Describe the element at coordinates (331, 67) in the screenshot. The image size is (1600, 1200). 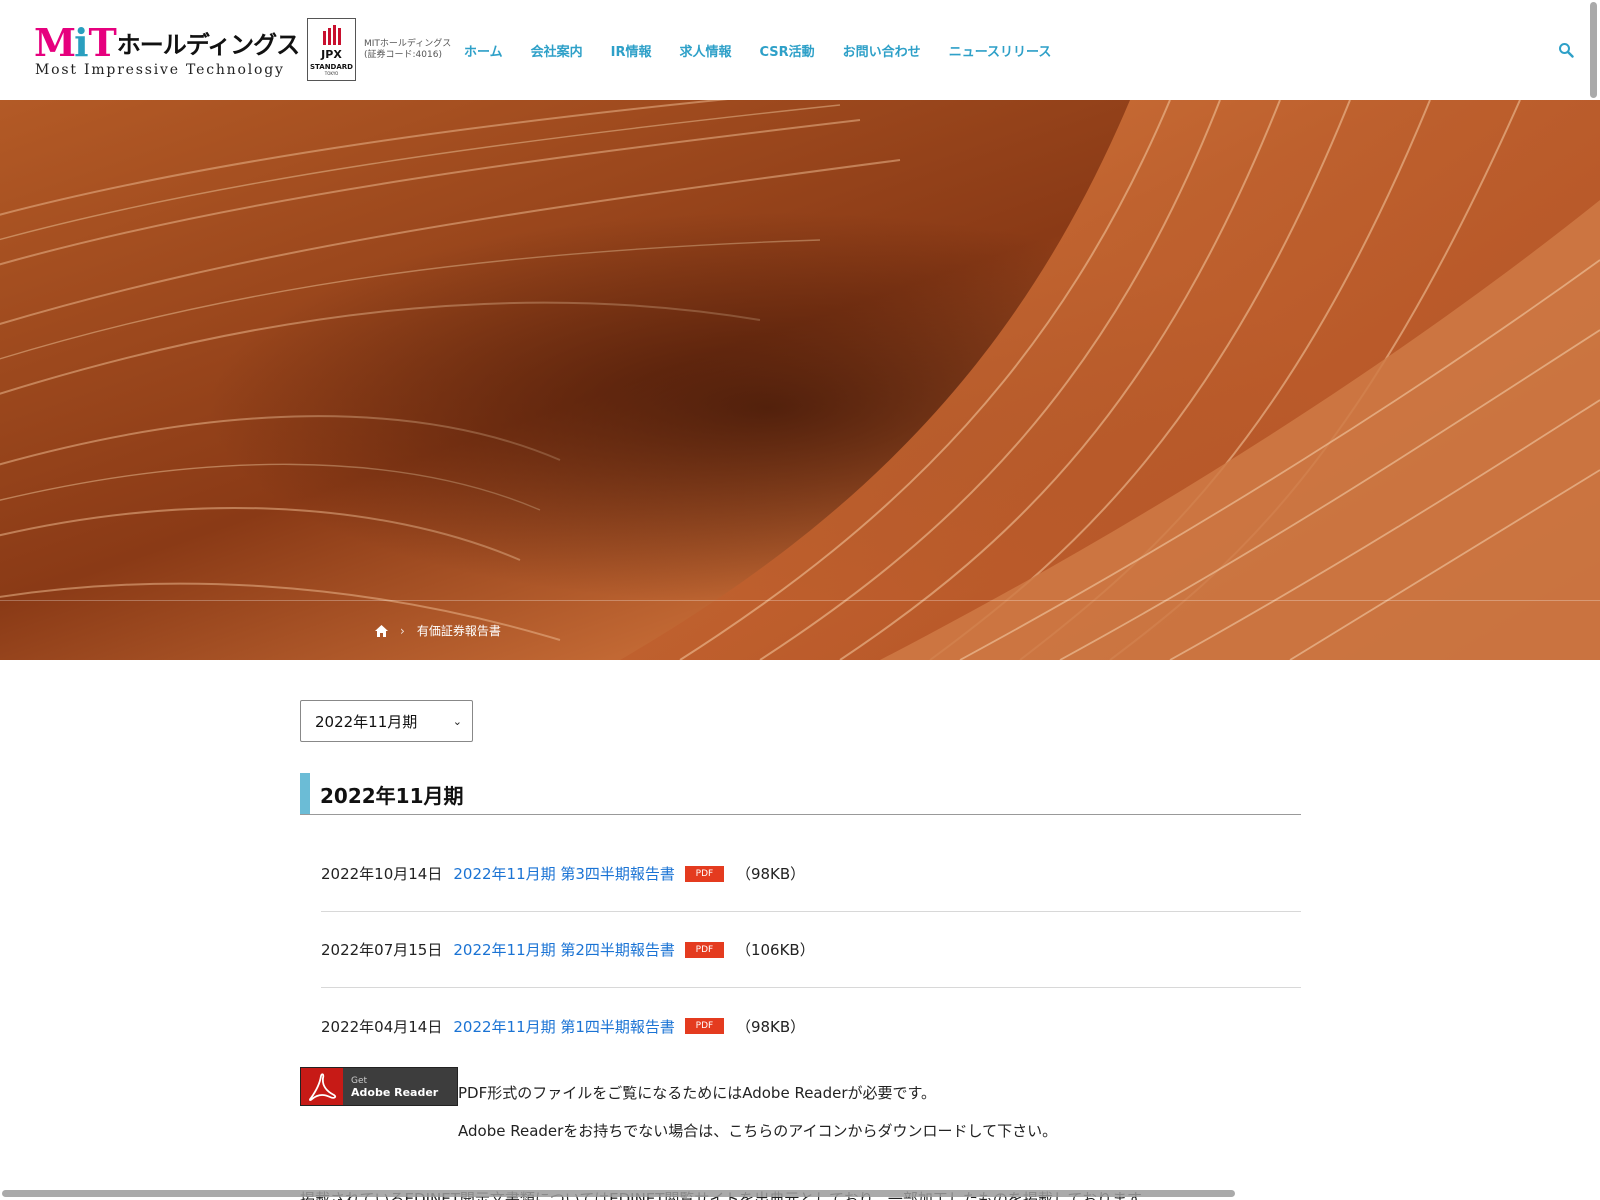
I see `jpx-market: STANDARD` at that location.